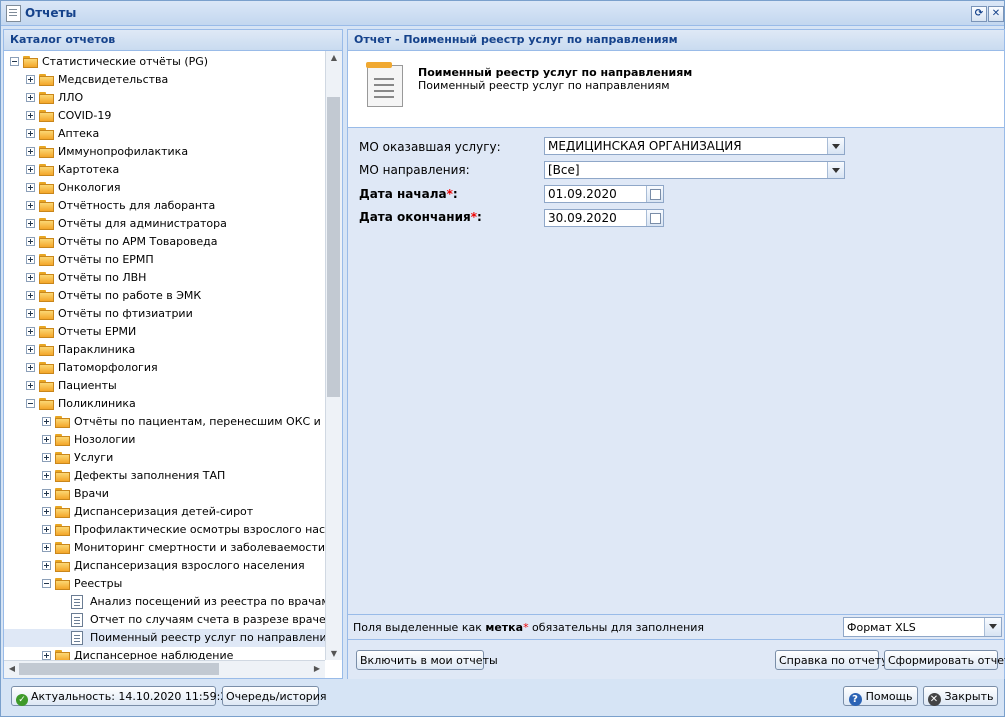  I want to click on tree-folder-item: Отчётность для лаборанта, so click(164, 206).